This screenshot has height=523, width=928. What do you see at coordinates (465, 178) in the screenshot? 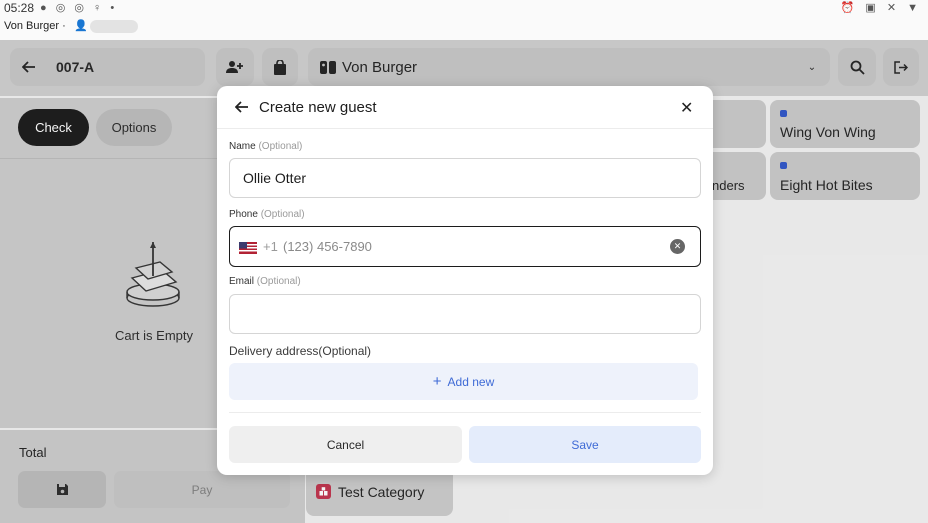
I see `name-field: Ollie Otter` at bounding box center [465, 178].